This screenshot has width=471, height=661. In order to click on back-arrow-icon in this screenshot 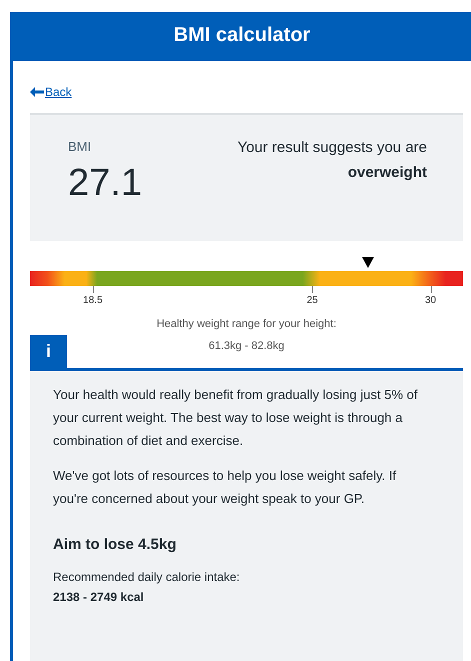, I will do `click(37, 92)`.